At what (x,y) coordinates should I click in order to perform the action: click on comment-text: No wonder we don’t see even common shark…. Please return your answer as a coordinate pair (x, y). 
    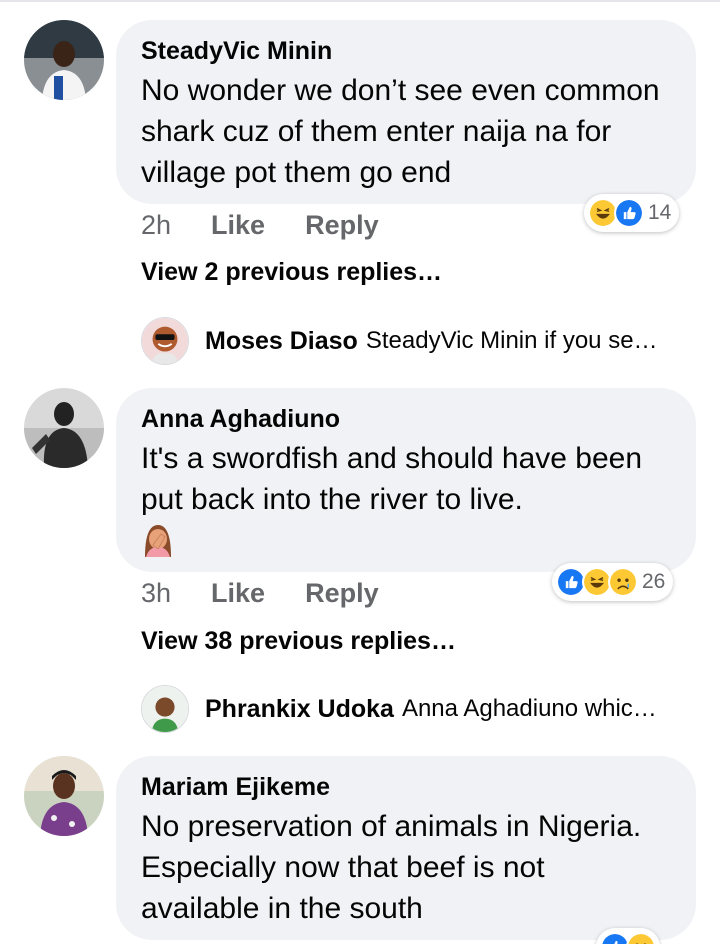
    Looking at the image, I should click on (400, 131).